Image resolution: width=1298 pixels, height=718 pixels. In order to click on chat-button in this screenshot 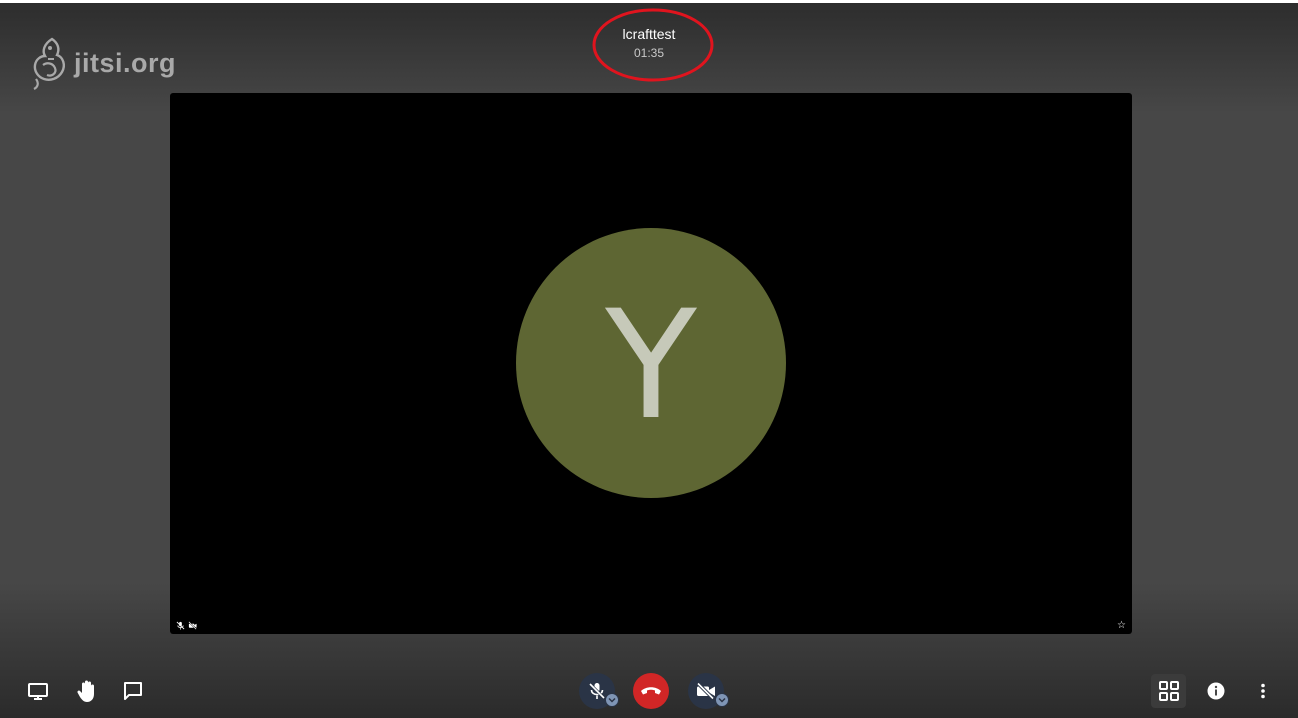, I will do `click(133, 691)`.